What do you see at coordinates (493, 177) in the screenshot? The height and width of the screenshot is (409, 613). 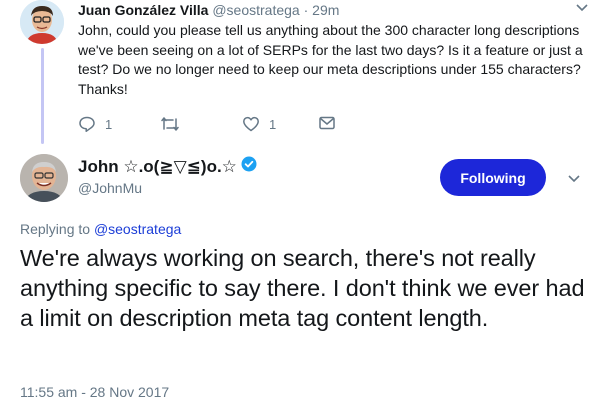 I see `following-button: Following` at bounding box center [493, 177].